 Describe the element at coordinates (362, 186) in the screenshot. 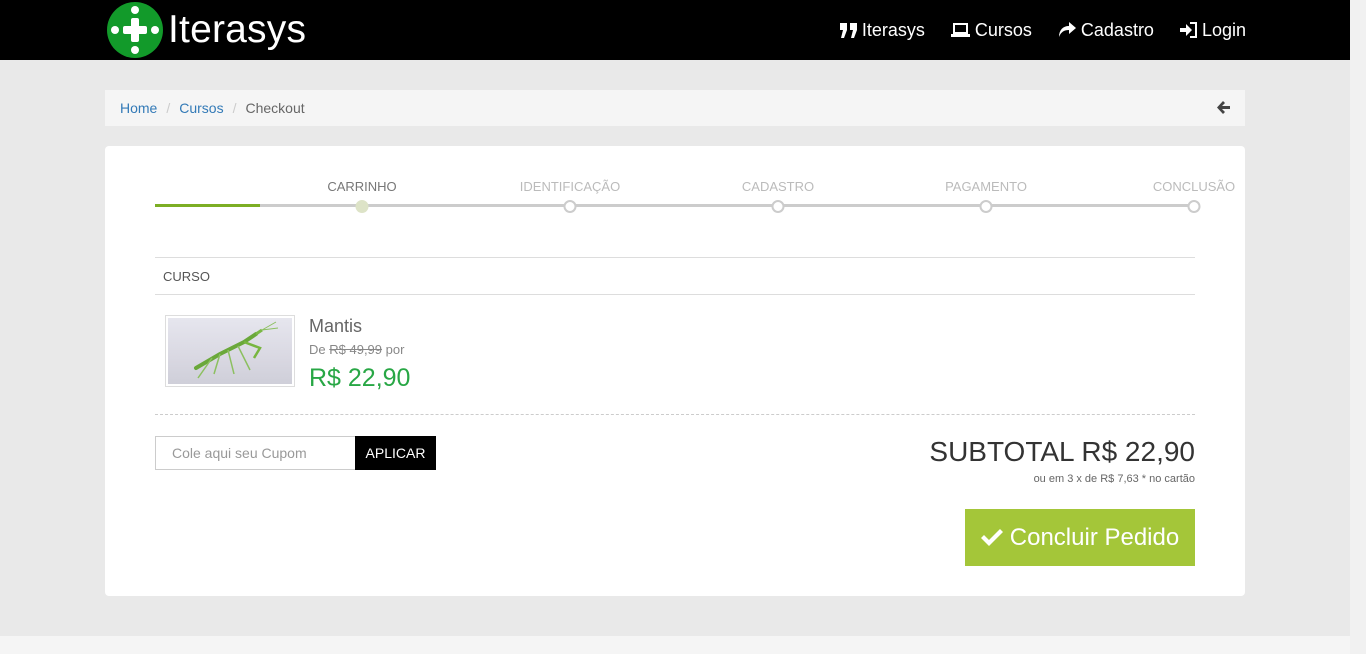

I see `step-label-carrinho: CARRINHO` at that location.